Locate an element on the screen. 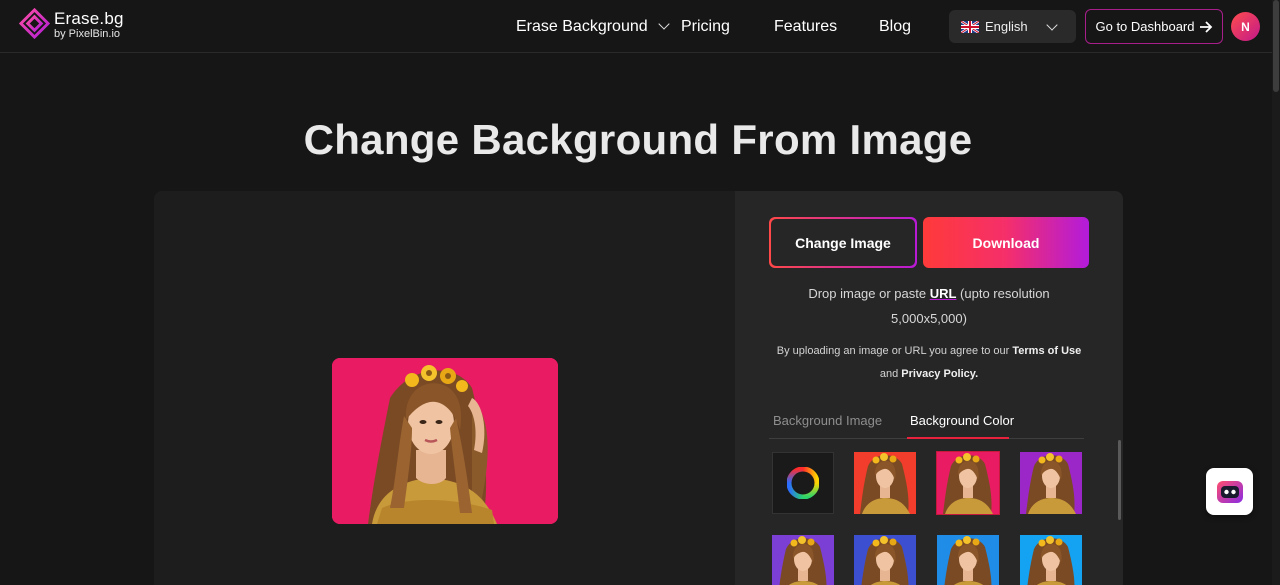  go-to-dashboard-button: Go to Dashboard is located at coordinates (1154, 26).